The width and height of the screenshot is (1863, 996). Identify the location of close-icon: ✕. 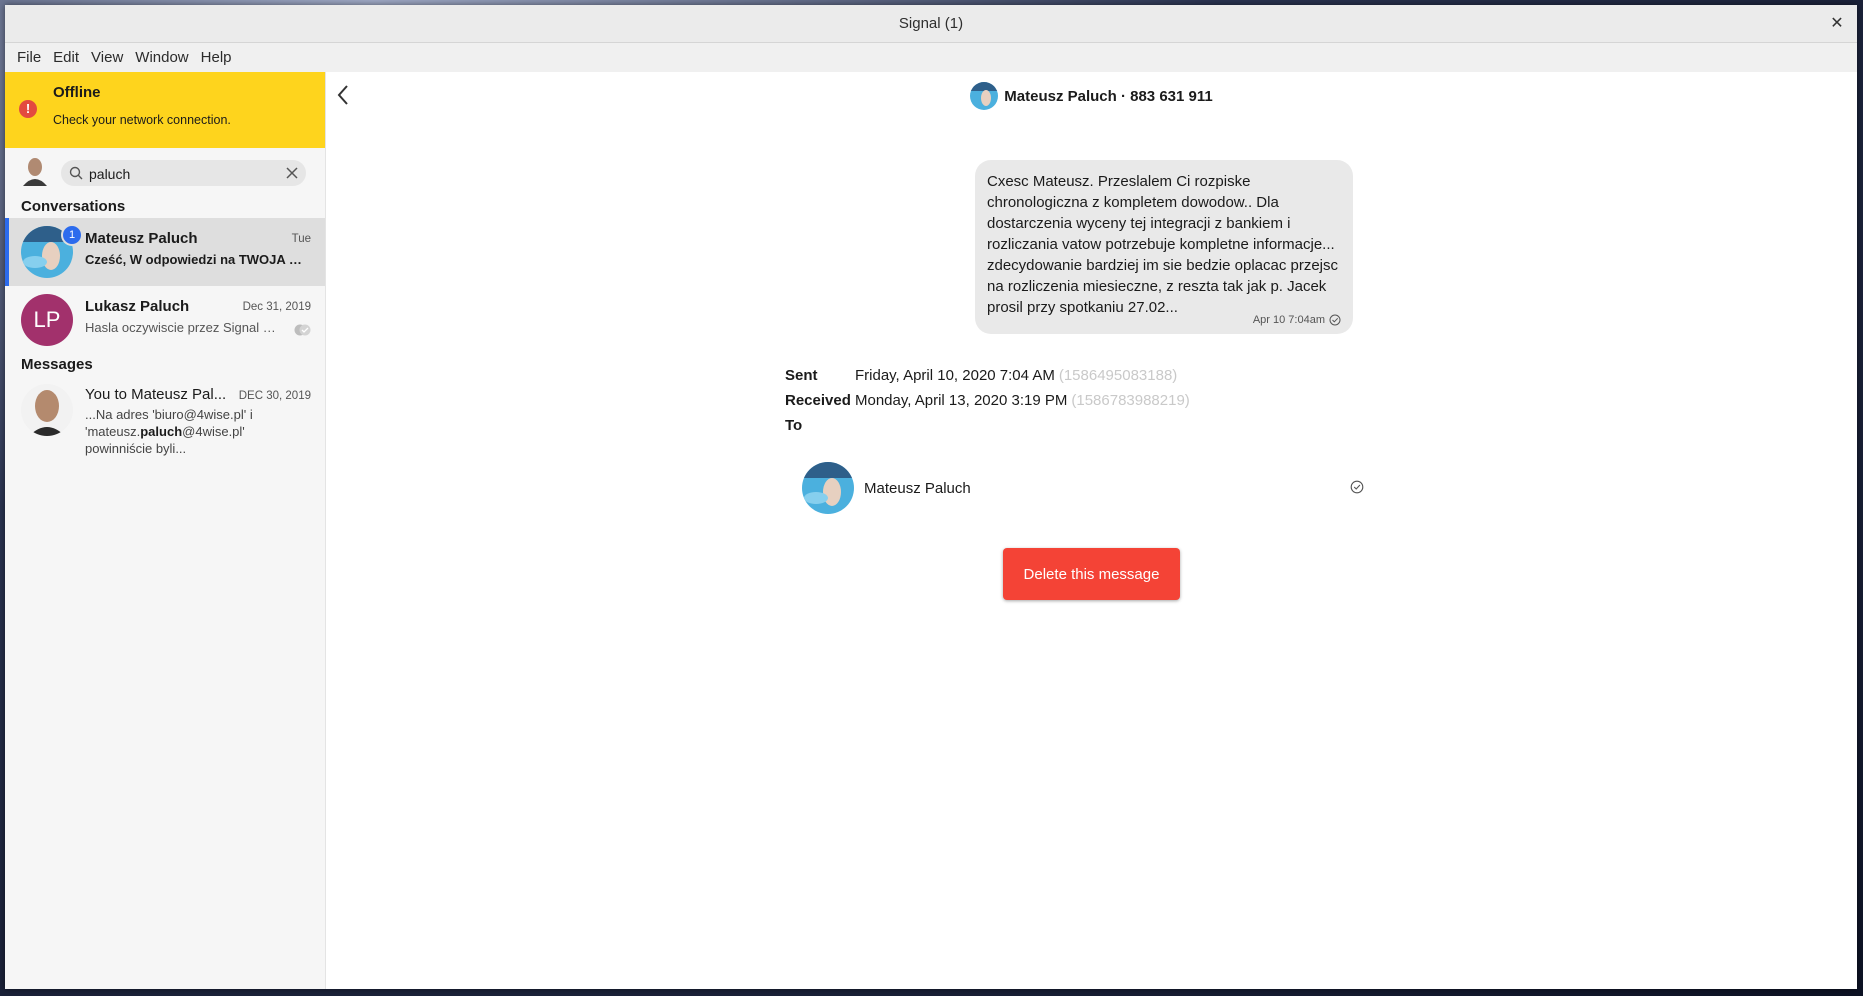
(1837, 23).